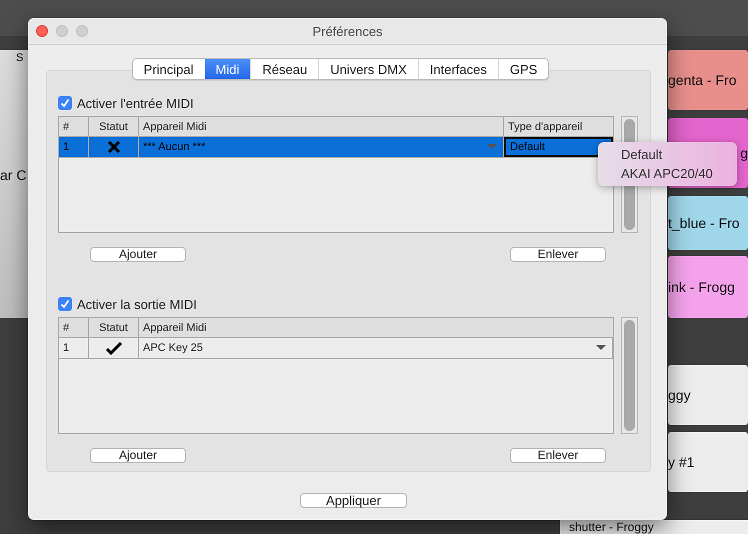 This screenshot has width=748, height=534. I want to click on table-row: 1 APC Key 25, so click(336, 348).